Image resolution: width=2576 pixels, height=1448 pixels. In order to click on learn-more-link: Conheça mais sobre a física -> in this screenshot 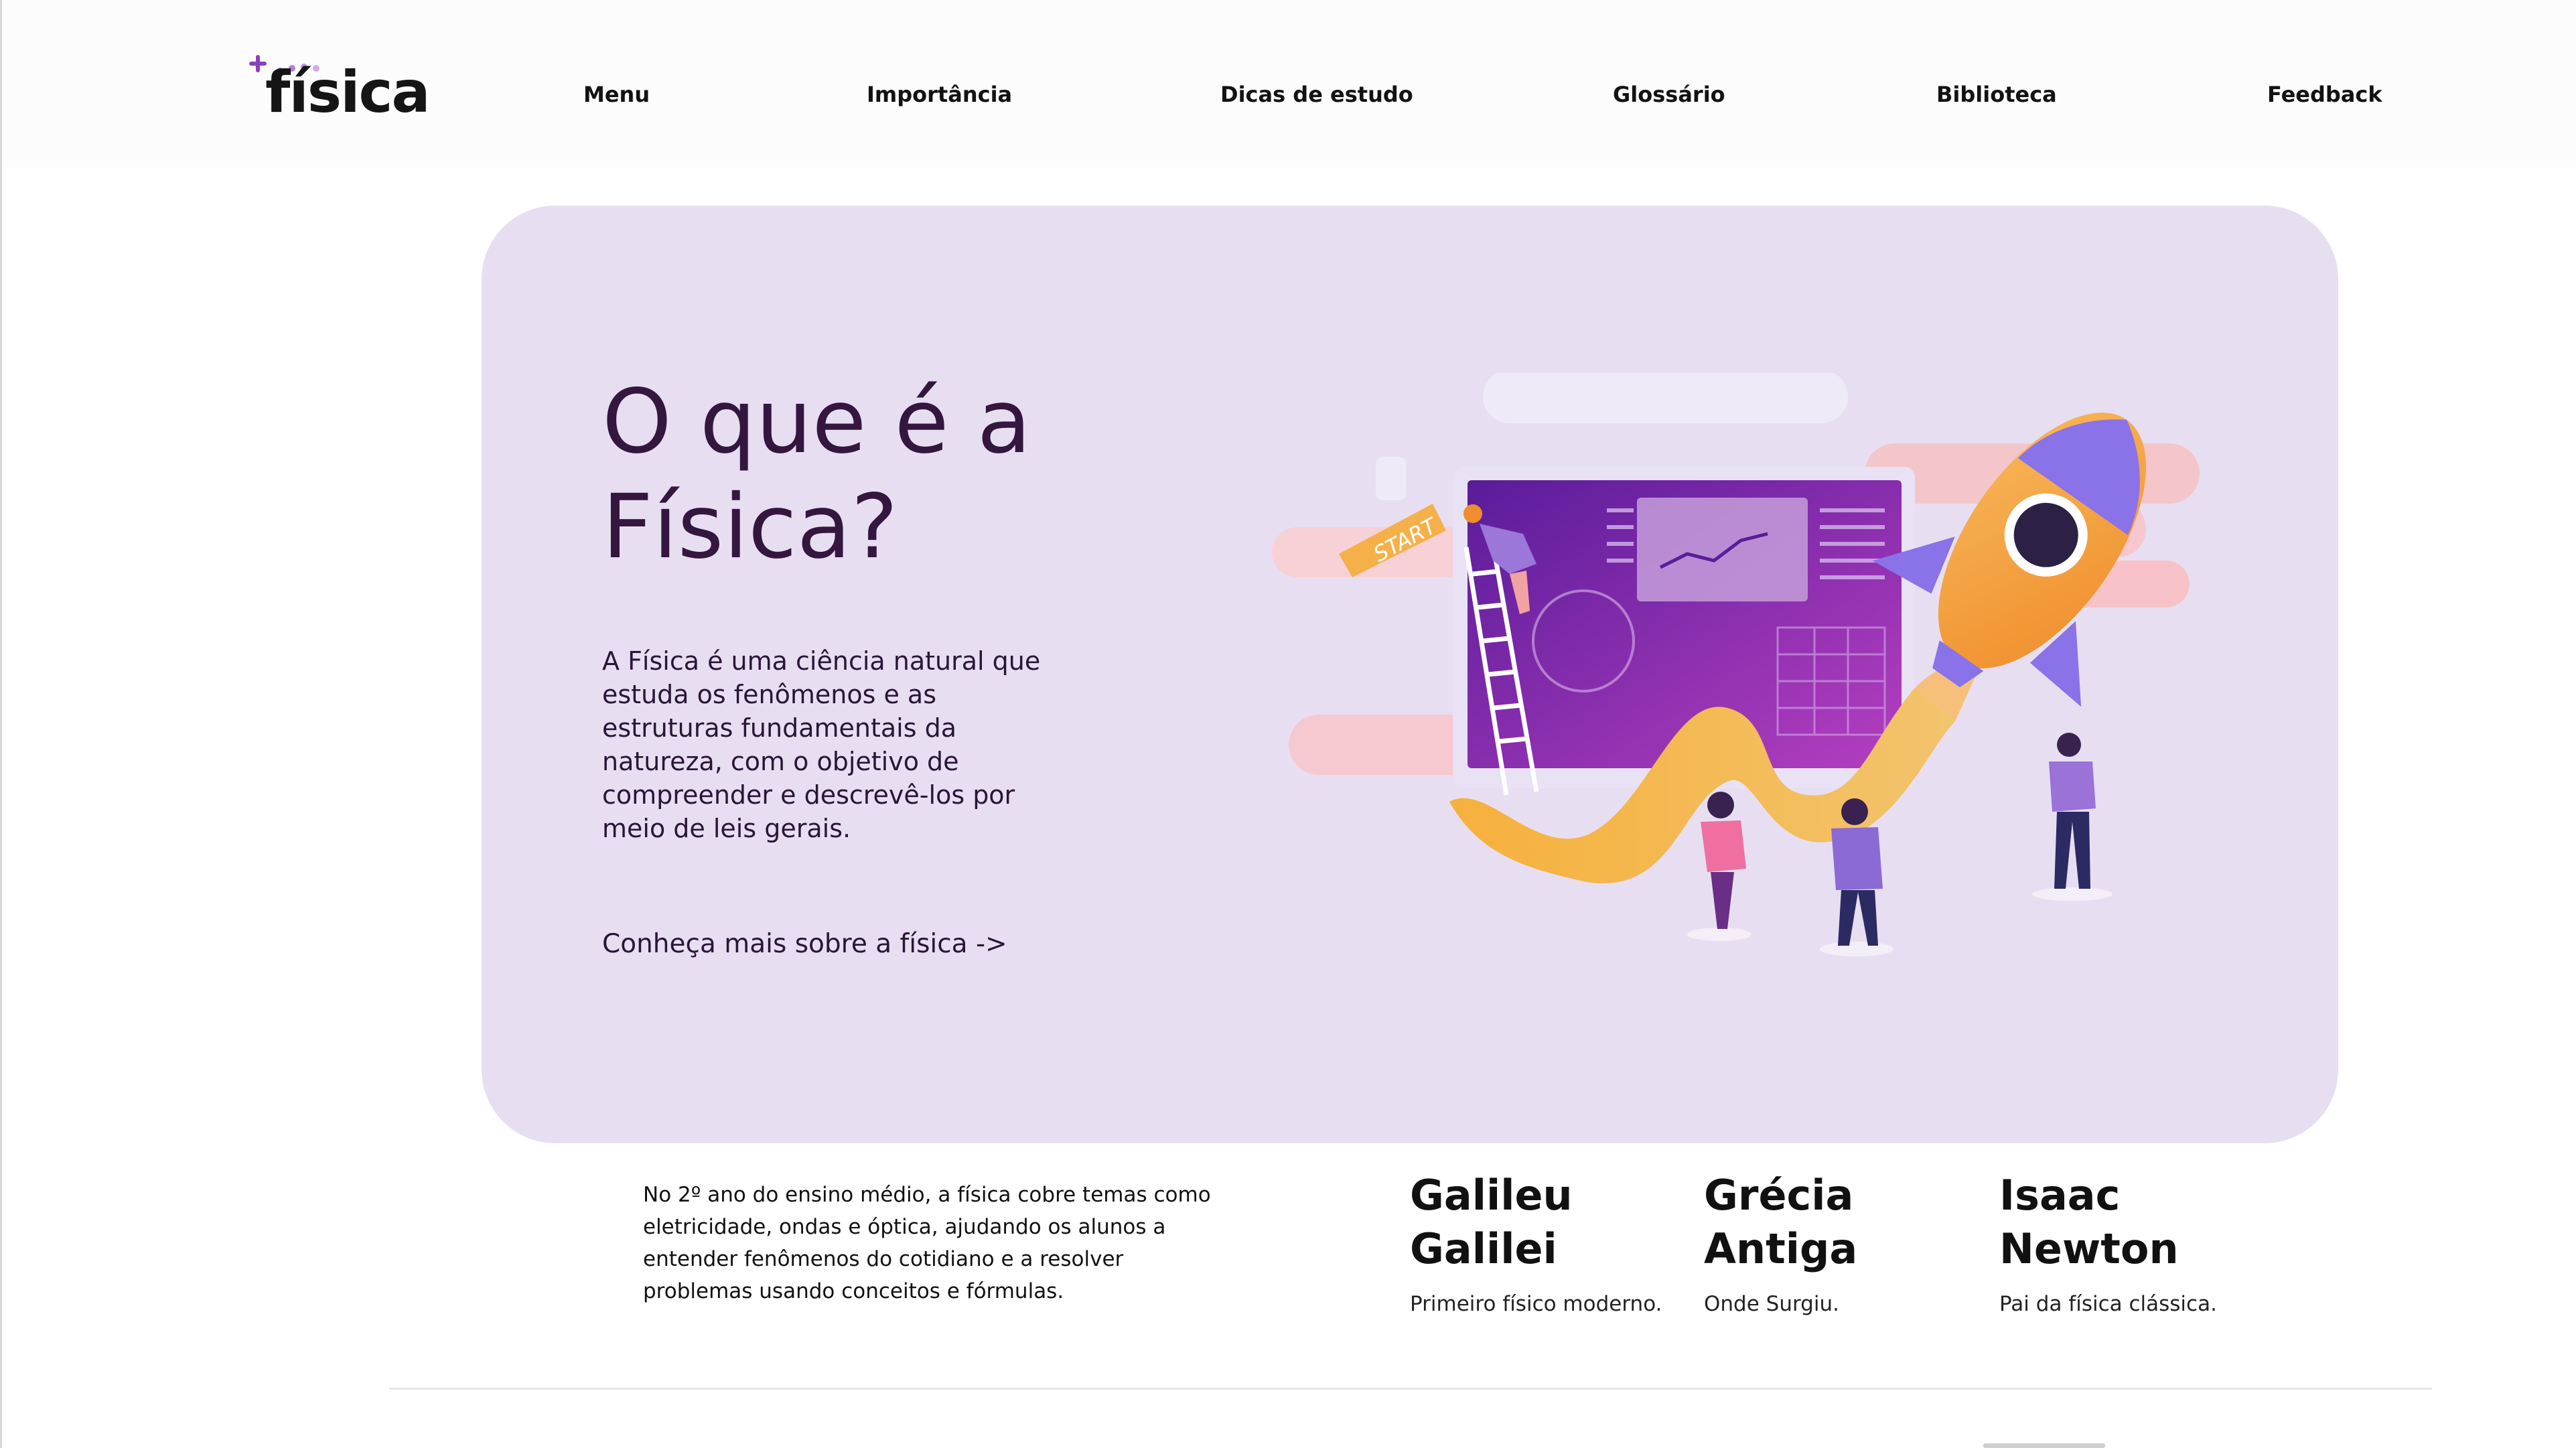, I will do `click(804, 944)`.